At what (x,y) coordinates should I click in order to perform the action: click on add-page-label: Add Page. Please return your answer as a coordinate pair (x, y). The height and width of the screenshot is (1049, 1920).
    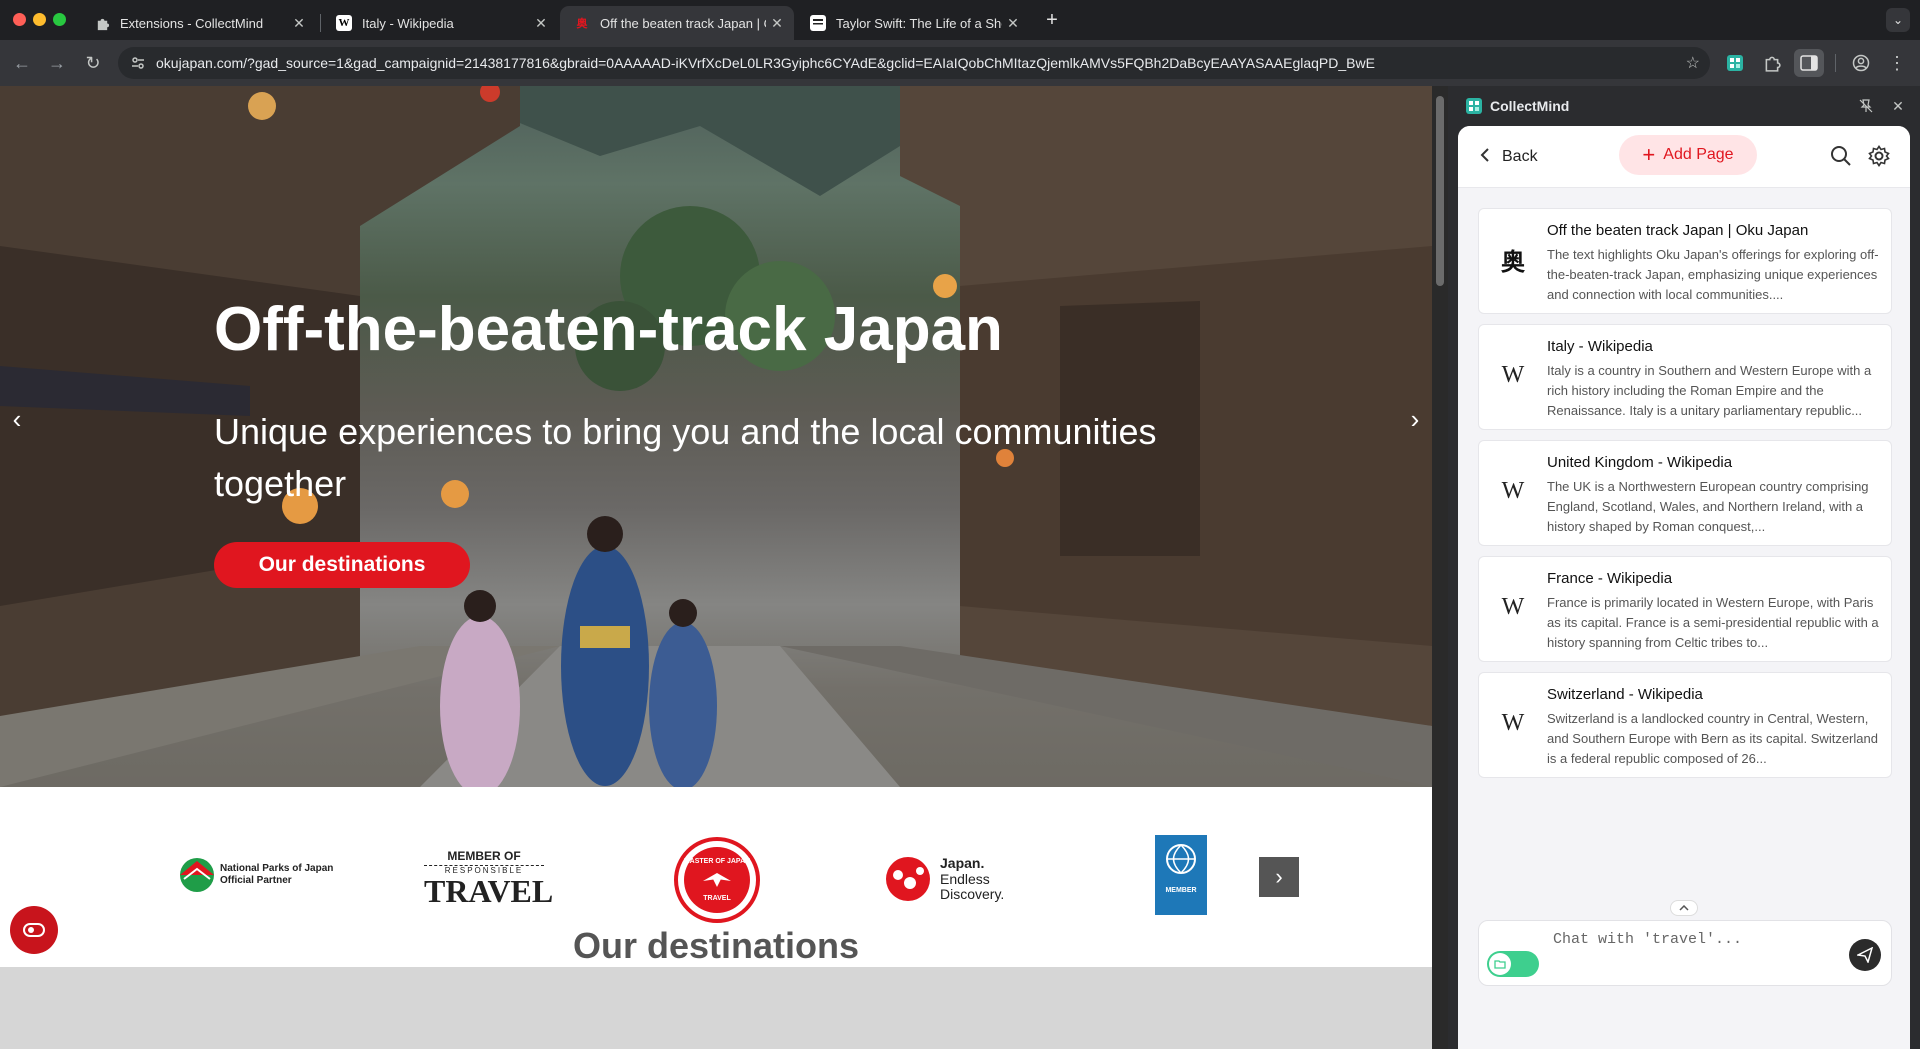
    Looking at the image, I should click on (1698, 154).